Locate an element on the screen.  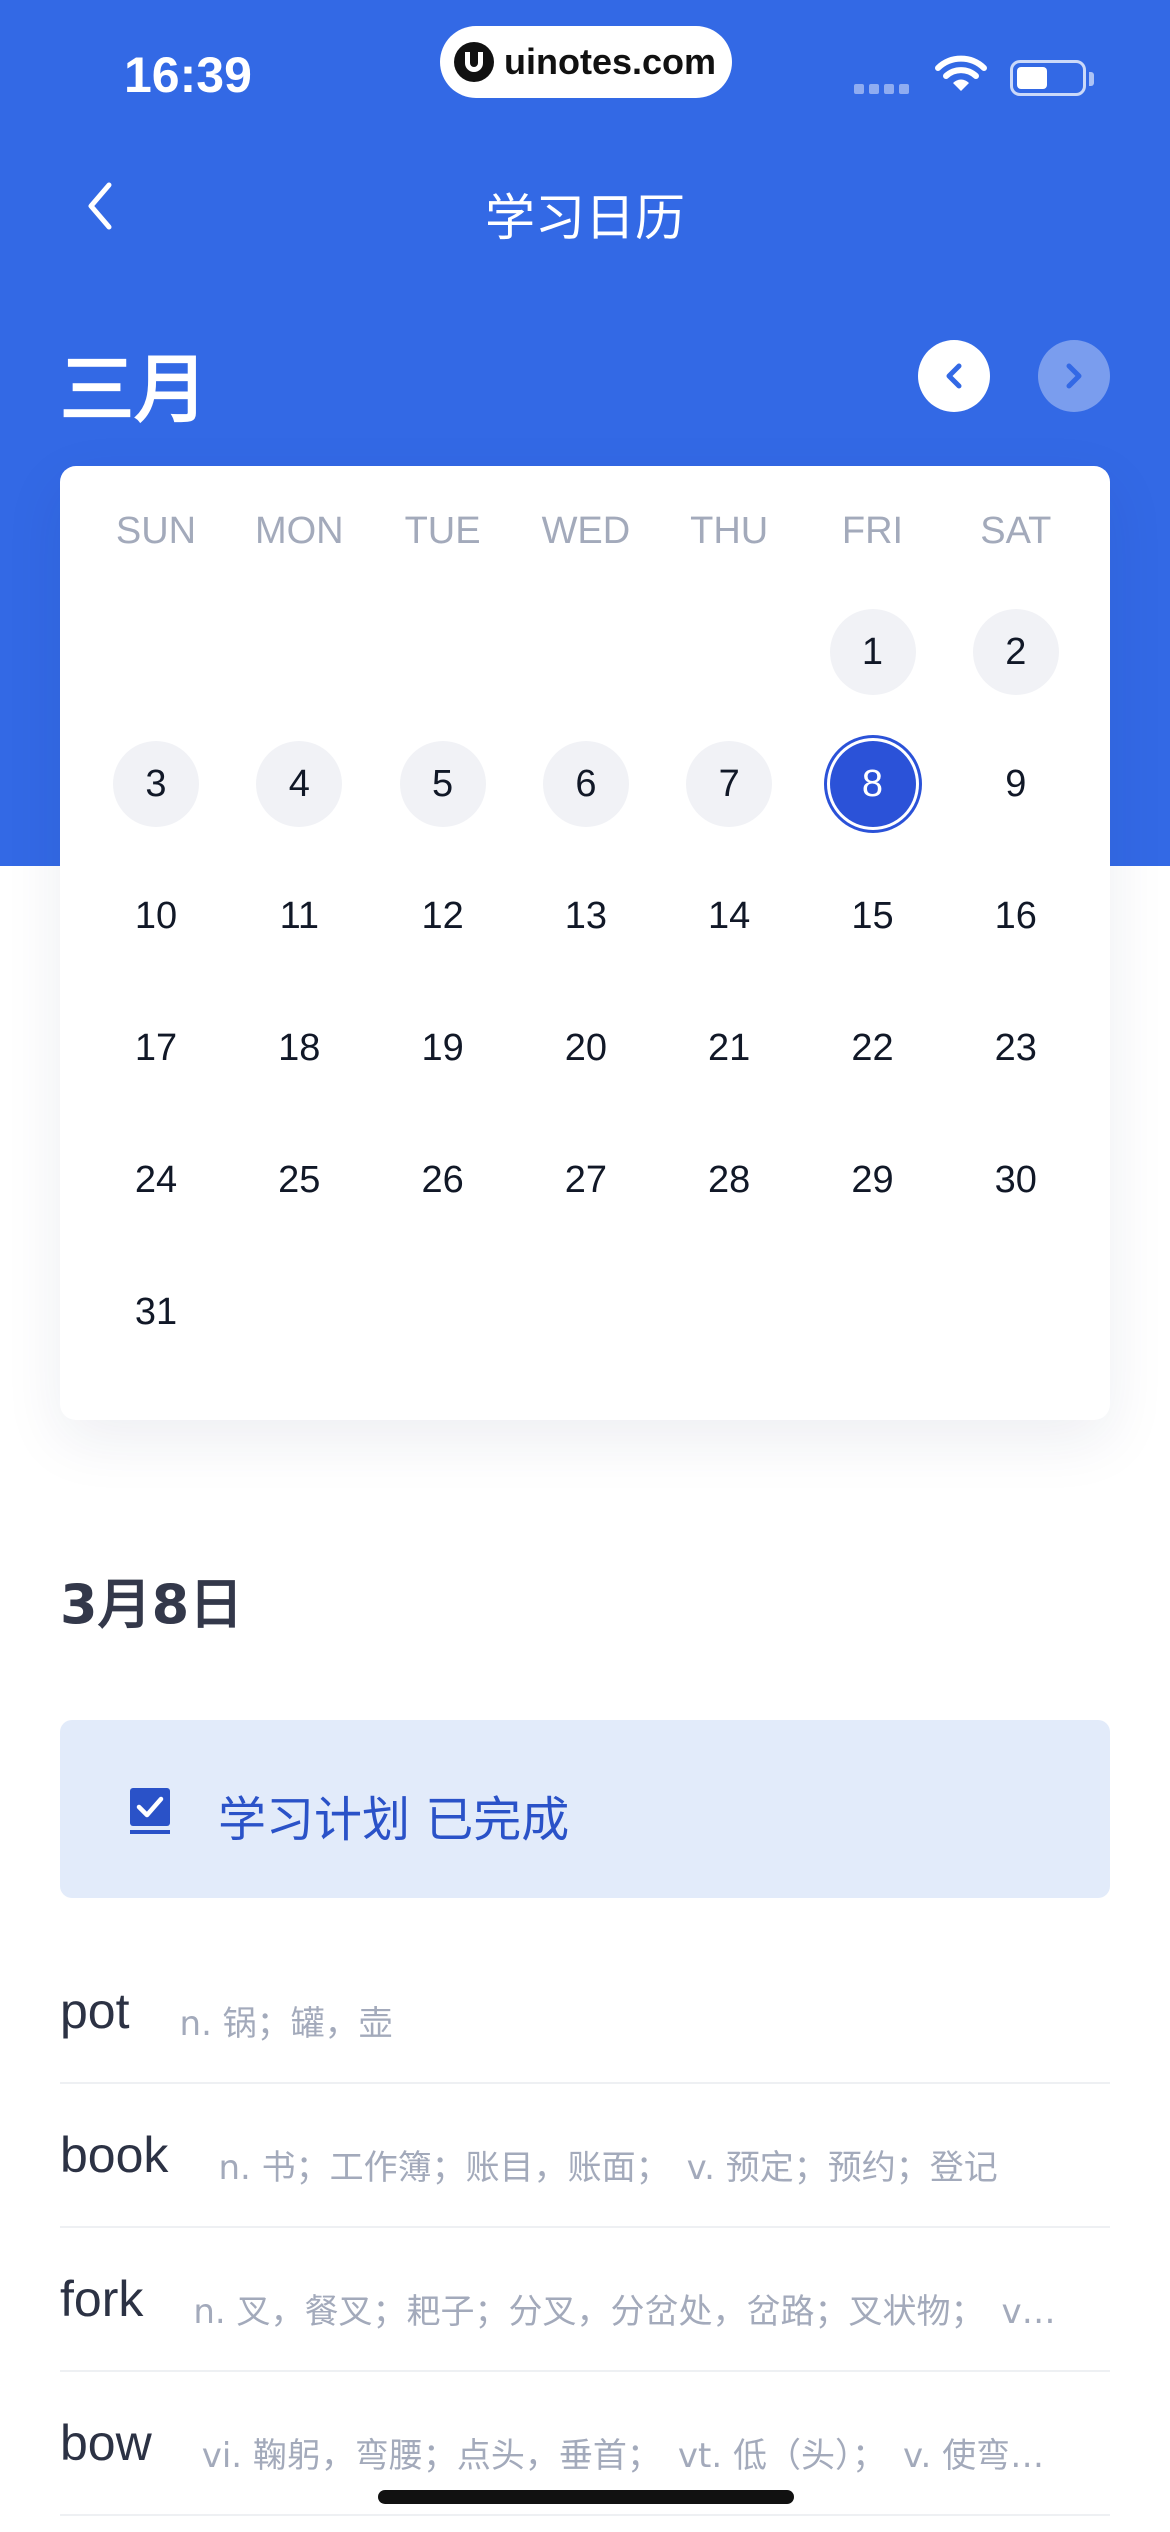
weekday-sun: SUN is located at coordinates (156, 531).